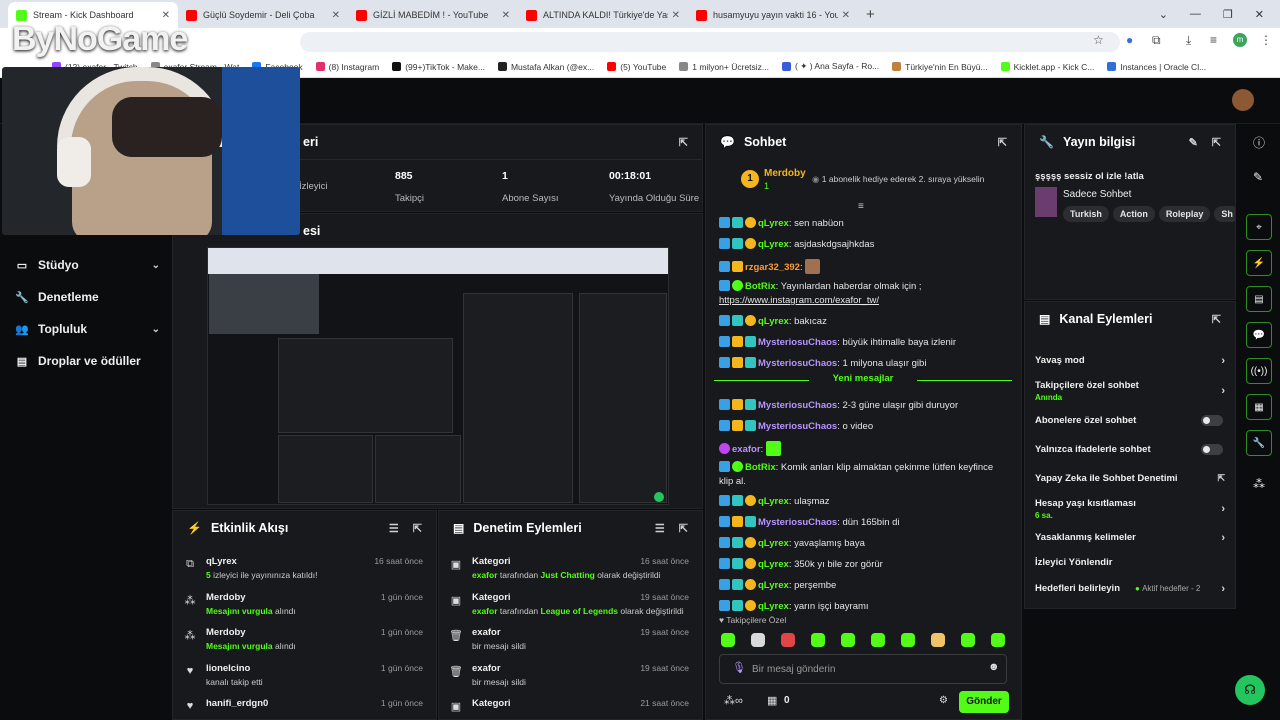  What do you see at coordinates (733, 700) in the screenshot?
I see `points-icon: ⁂∞` at bounding box center [733, 700].